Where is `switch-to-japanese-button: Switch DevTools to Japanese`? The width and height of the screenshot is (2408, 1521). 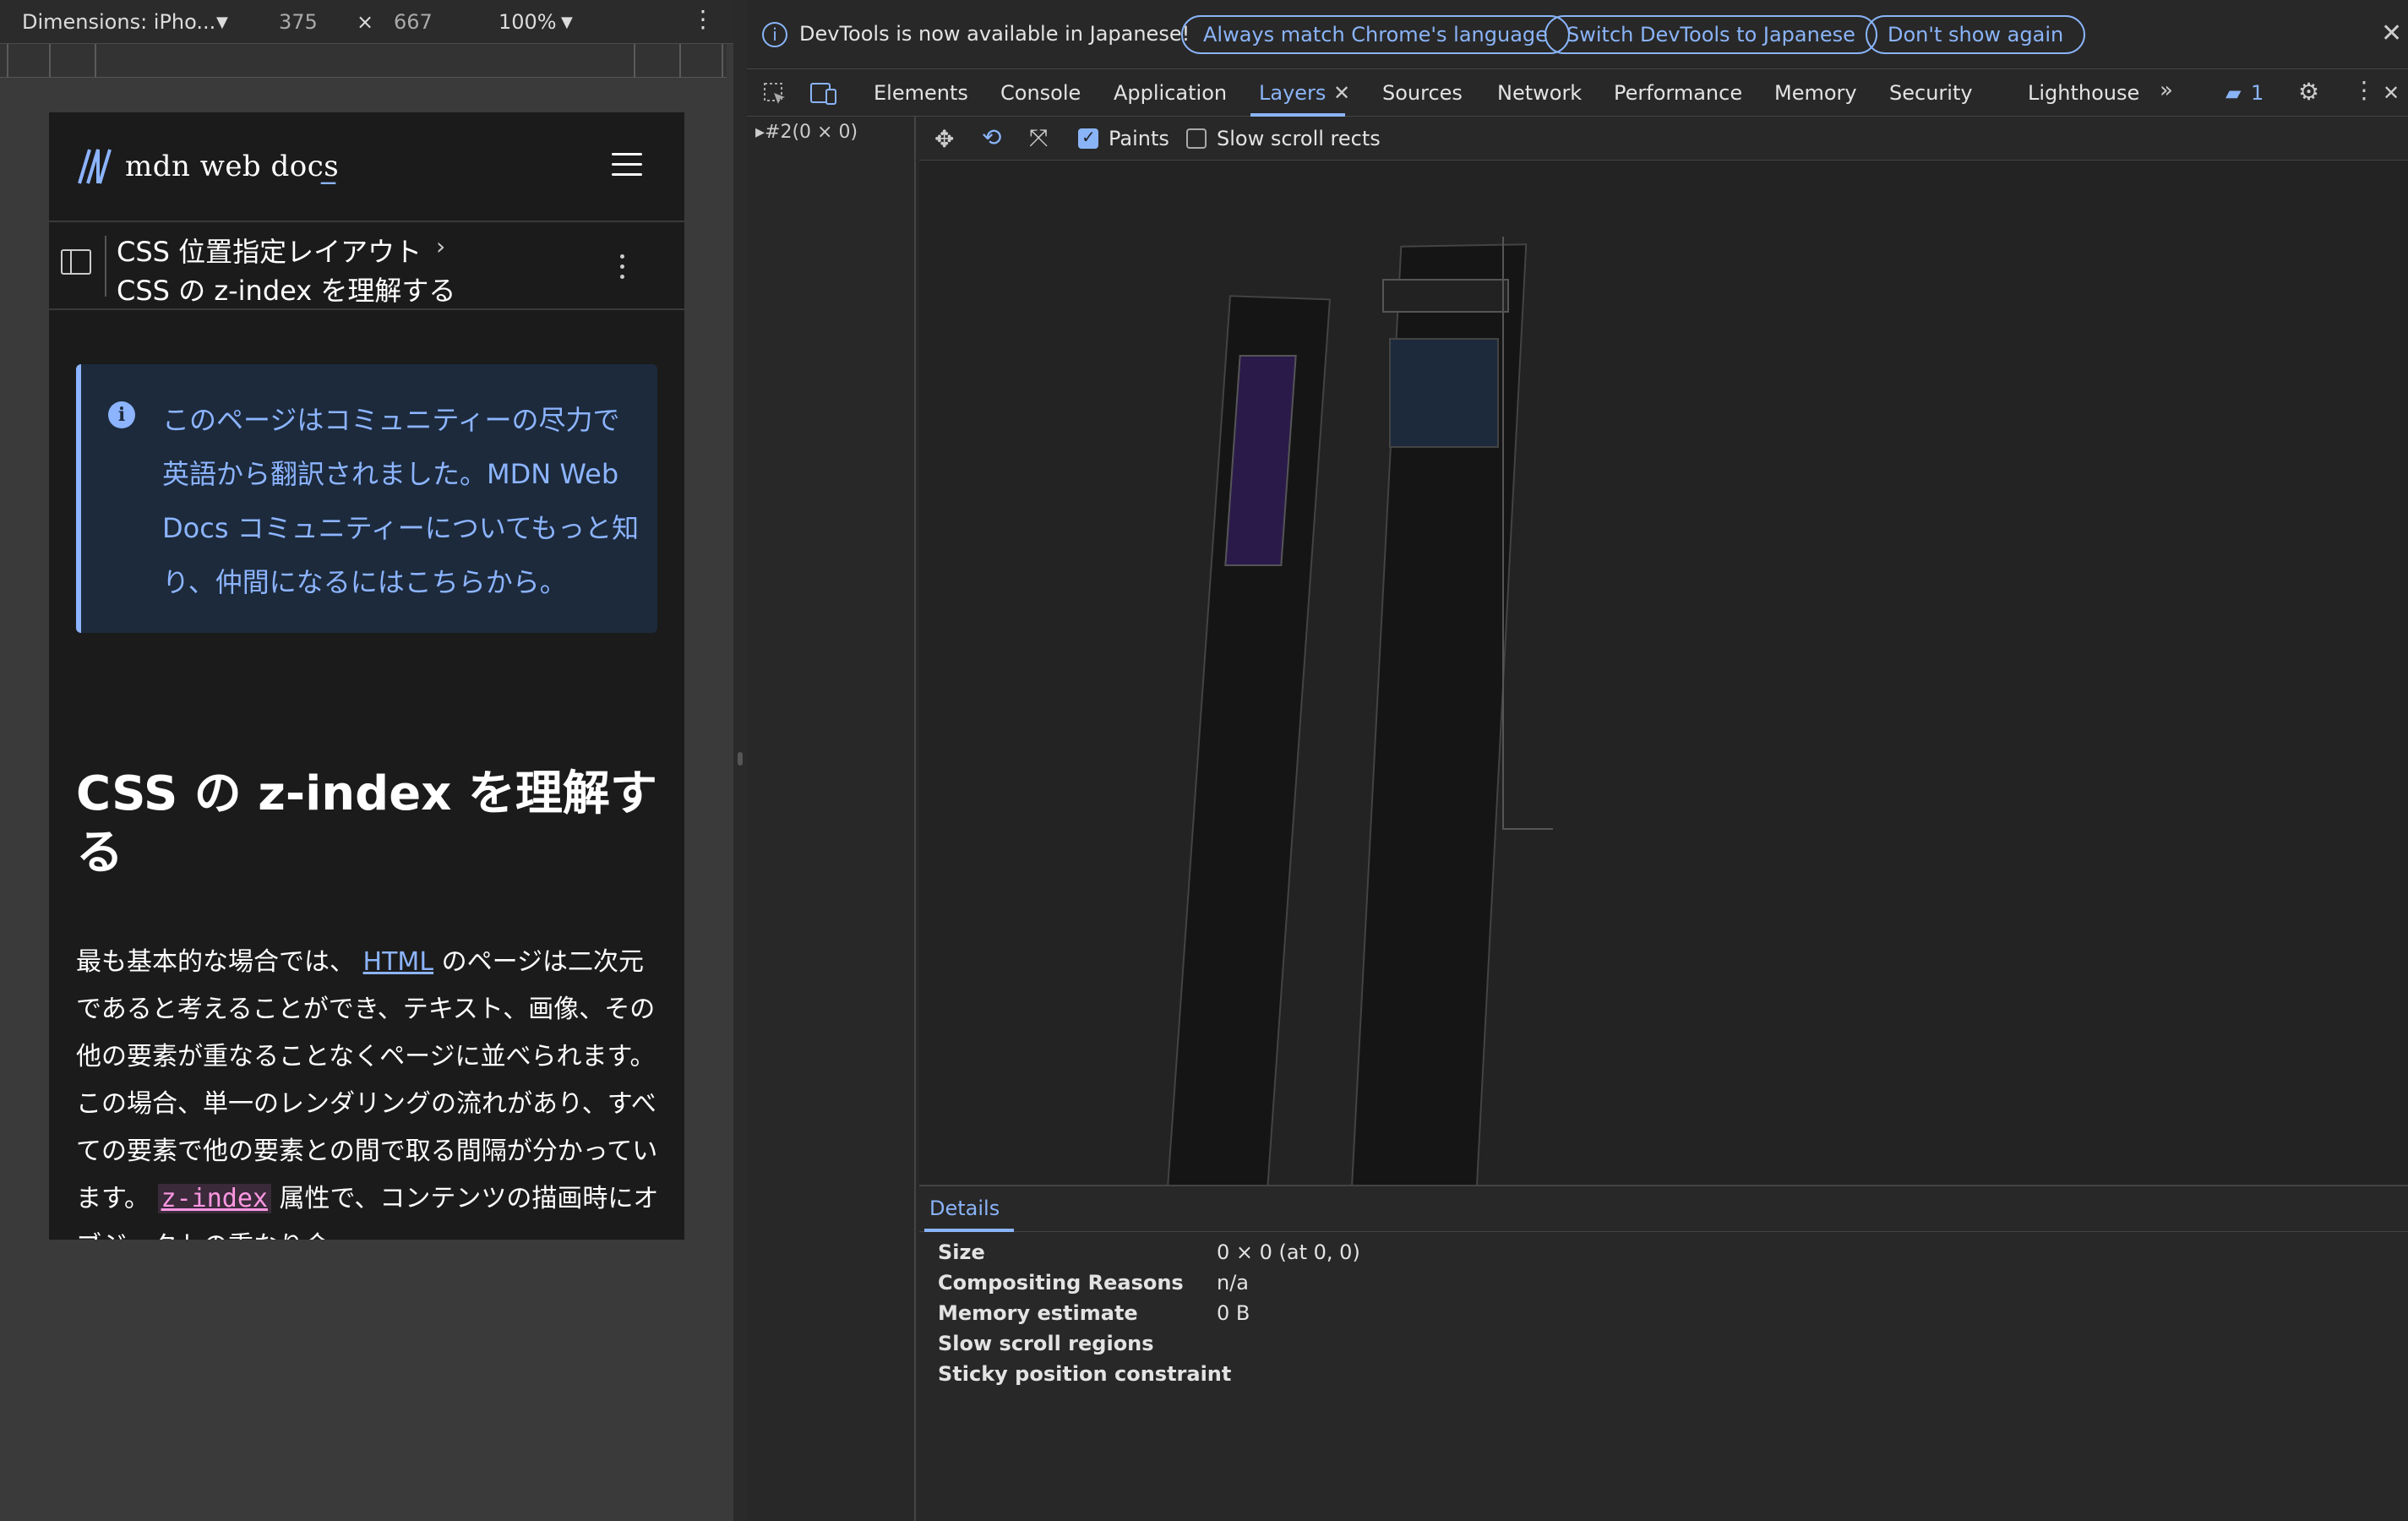 switch-to-japanese-button: Switch DevTools to Japanese is located at coordinates (1710, 34).